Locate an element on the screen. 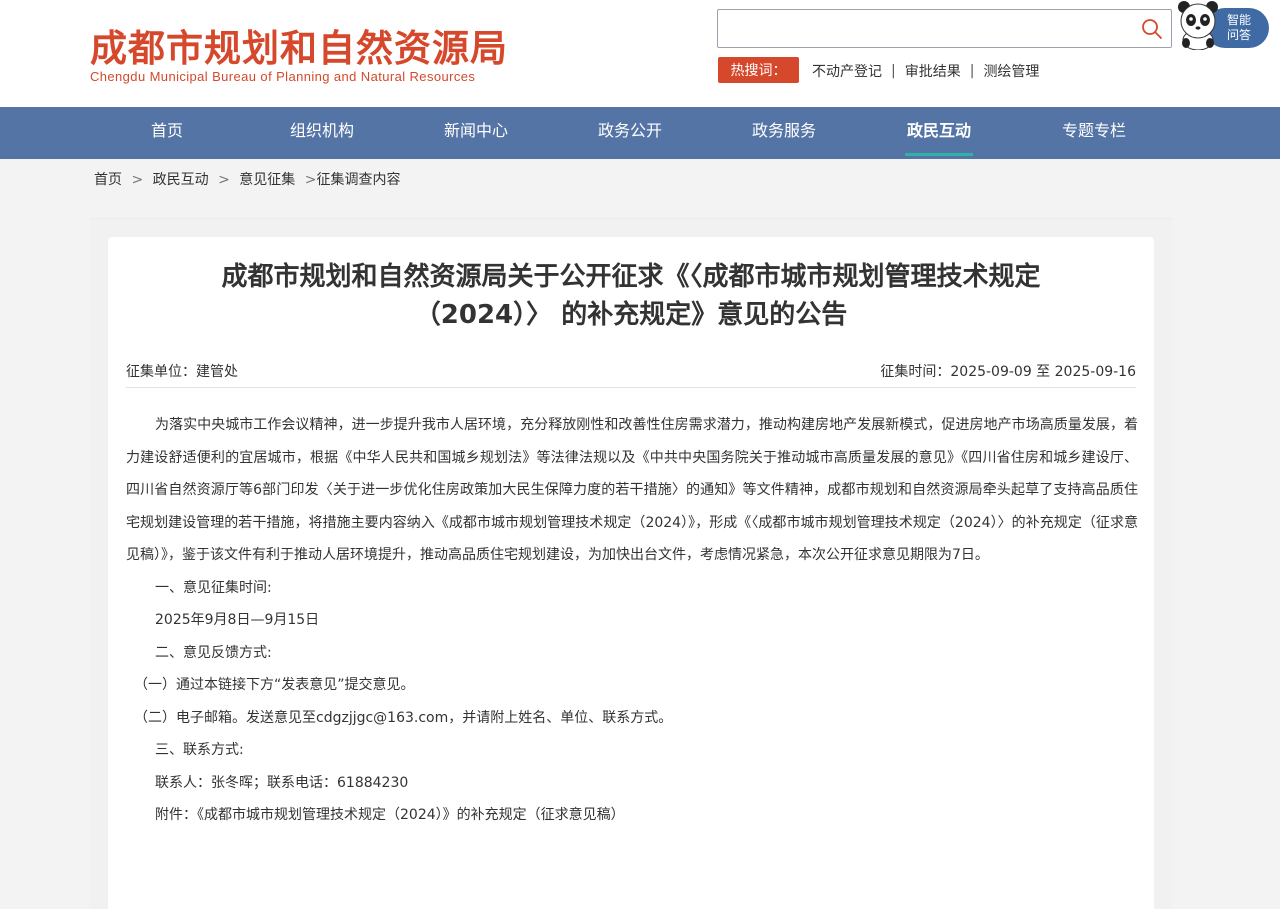 This screenshot has width=1280, height=909. nav-item-label: 政务服务 is located at coordinates (783, 130).